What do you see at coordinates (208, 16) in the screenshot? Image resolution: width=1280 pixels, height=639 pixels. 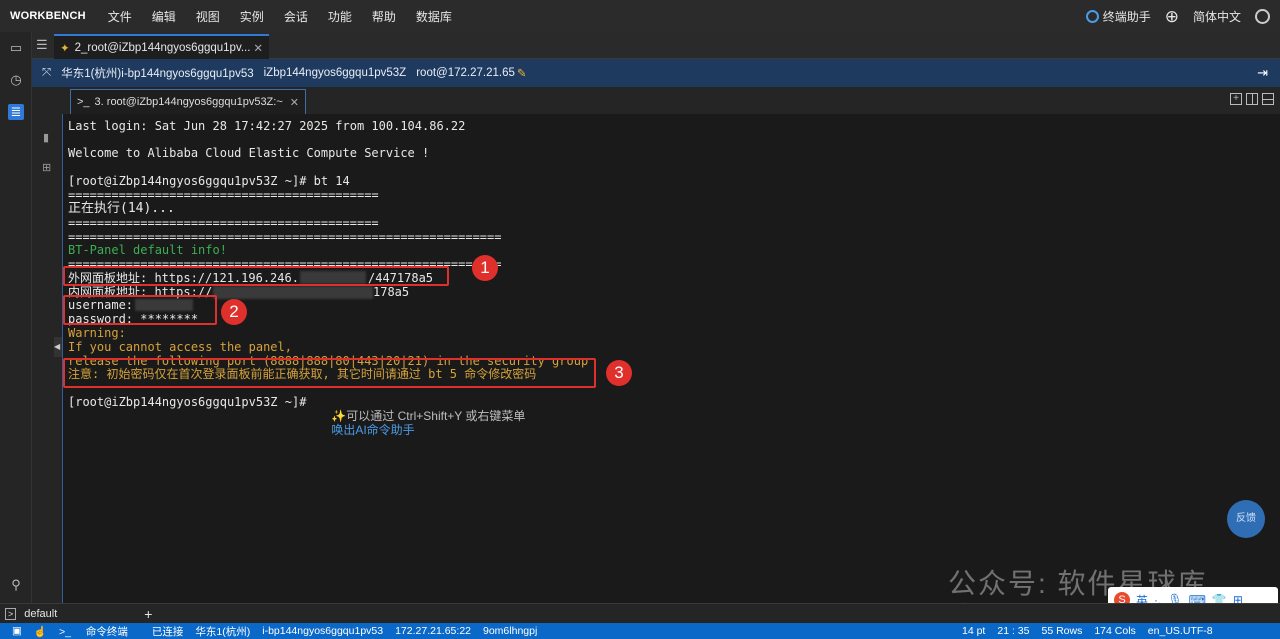 I see `menu-view: 视图` at bounding box center [208, 16].